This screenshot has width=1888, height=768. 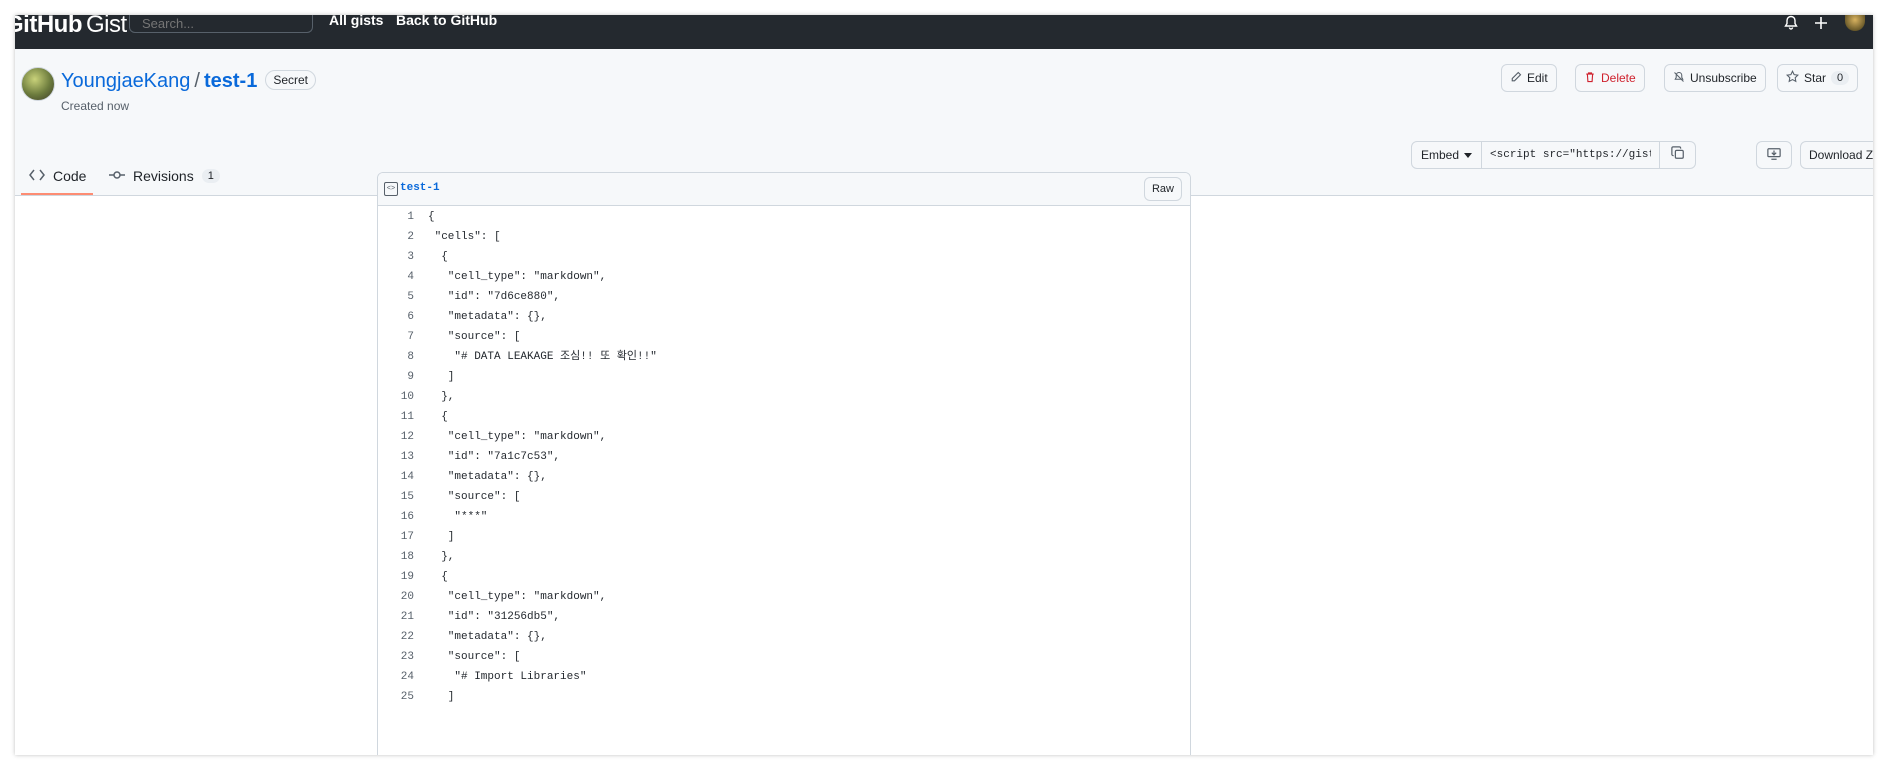 What do you see at coordinates (784, 297) in the screenshot?
I see `code-line: 5 "id": "7d6ce880",` at bounding box center [784, 297].